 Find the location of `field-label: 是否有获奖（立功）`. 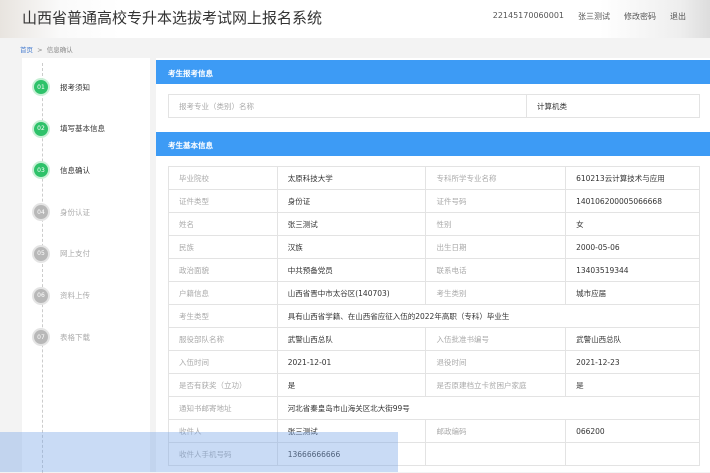

field-label: 是否有获奖（立功） is located at coordinates (223, 385).